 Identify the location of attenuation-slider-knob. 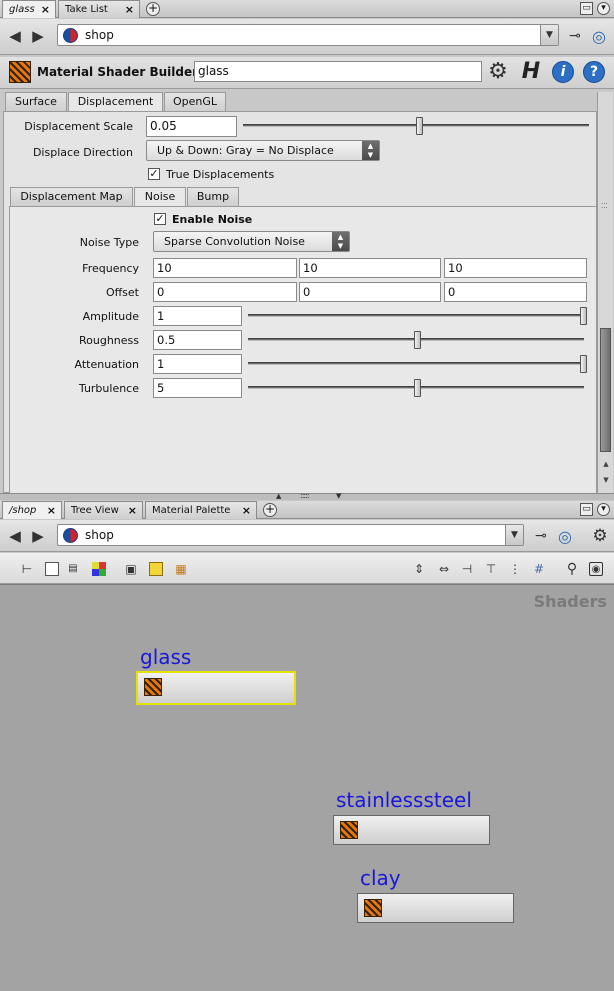
(583, 364).